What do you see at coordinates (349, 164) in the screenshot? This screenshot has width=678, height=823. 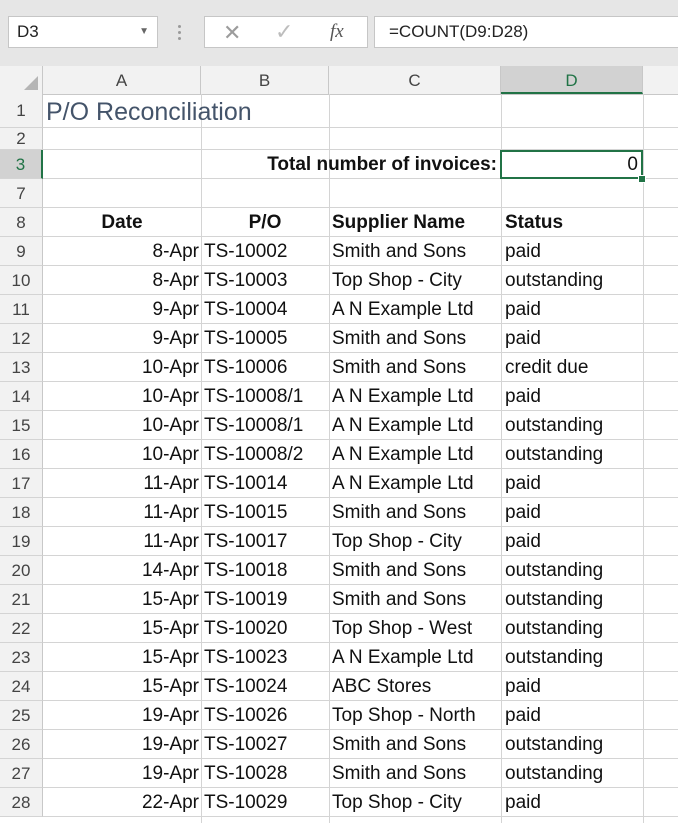 I see `total-label: Total number of invoices:` at bounding box center [349, 164].